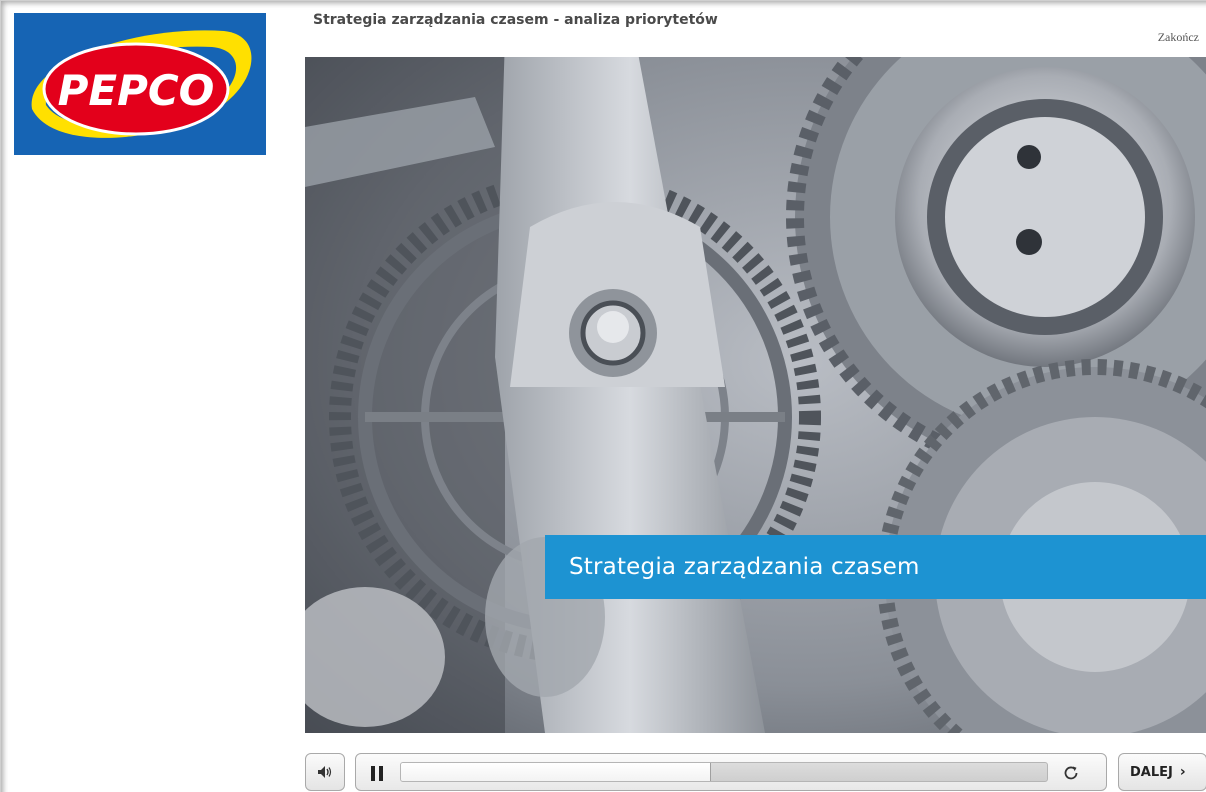  I want to click on volume-button, so click(325, 772).